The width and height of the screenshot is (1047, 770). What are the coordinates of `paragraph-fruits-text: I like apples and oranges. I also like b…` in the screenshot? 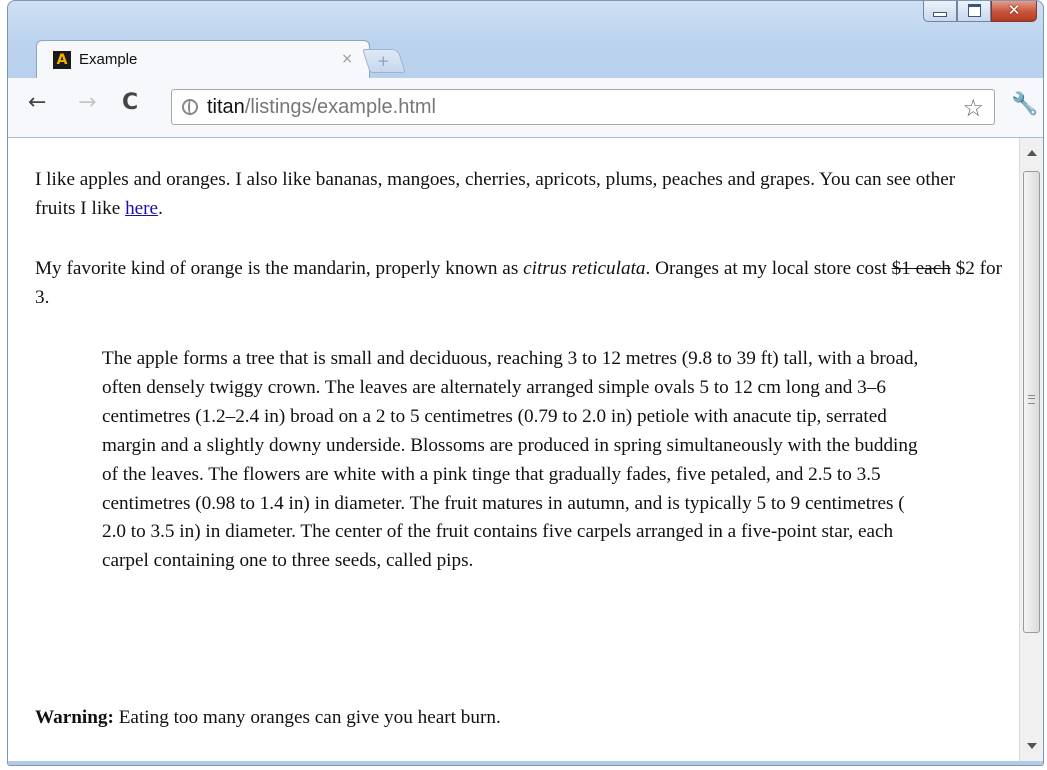 It's located at (495, 194).